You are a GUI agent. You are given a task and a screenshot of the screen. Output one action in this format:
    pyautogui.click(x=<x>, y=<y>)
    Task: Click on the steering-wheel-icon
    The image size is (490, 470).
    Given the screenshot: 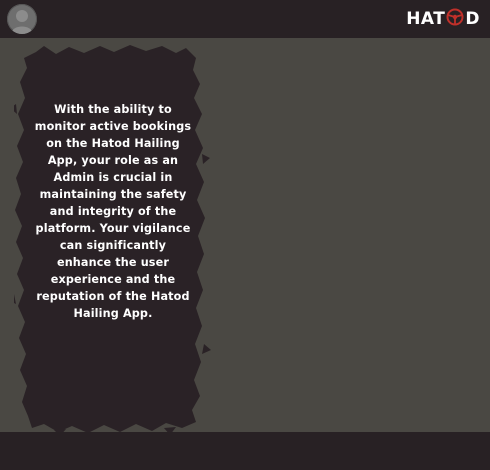 What is the action you would take?
    pyautogui.click(x=455, y=19)
    